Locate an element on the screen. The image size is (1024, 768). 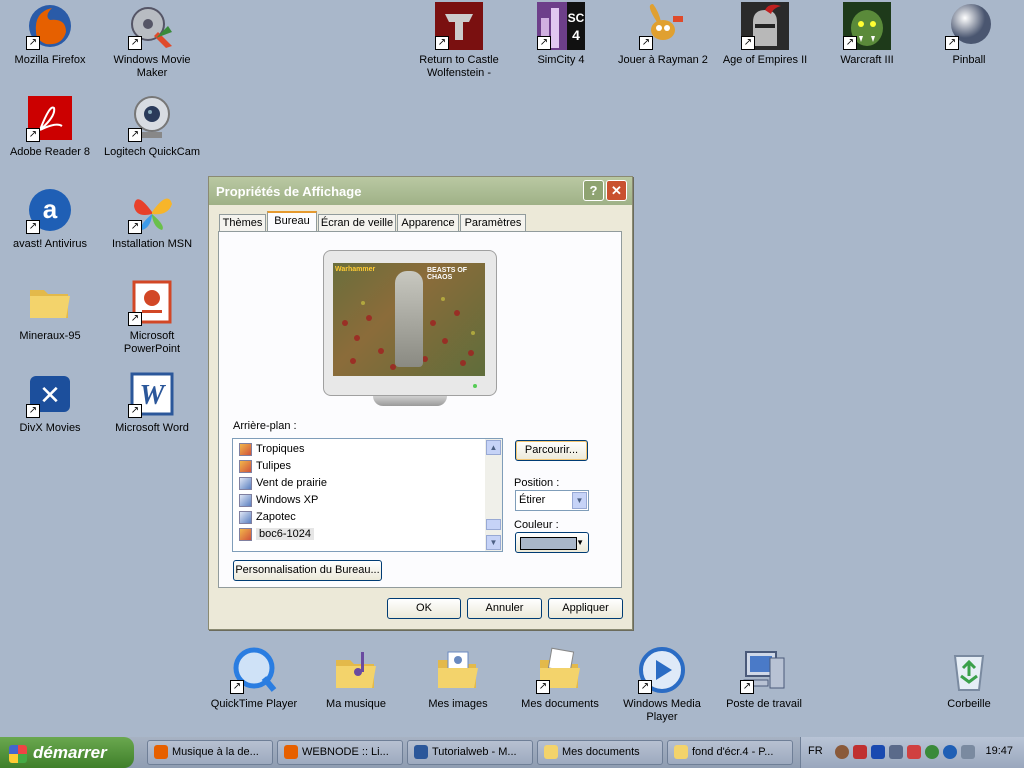
network-icon is located at coordinates (860, 752).